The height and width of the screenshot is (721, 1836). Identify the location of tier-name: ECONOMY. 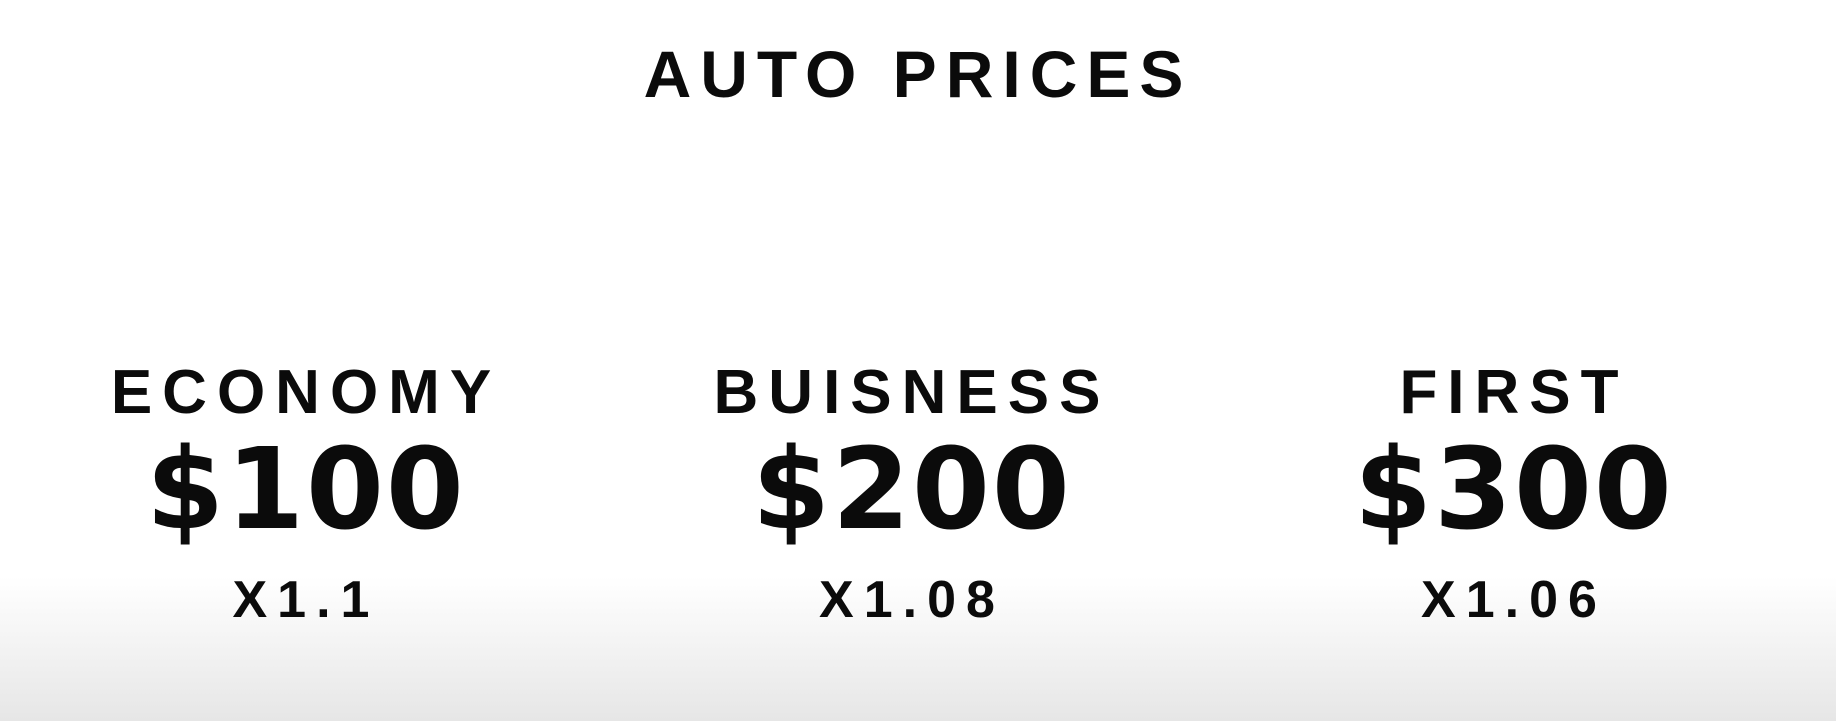
(306, 392).